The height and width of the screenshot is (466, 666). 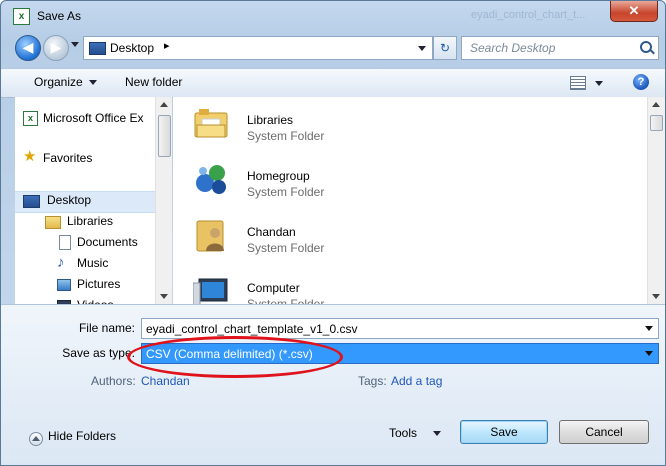 What do you see at coordinates (333, 83) in the screenshot?
I see `command-bar: Organize New folder ?` at bounding box center [333, 83].